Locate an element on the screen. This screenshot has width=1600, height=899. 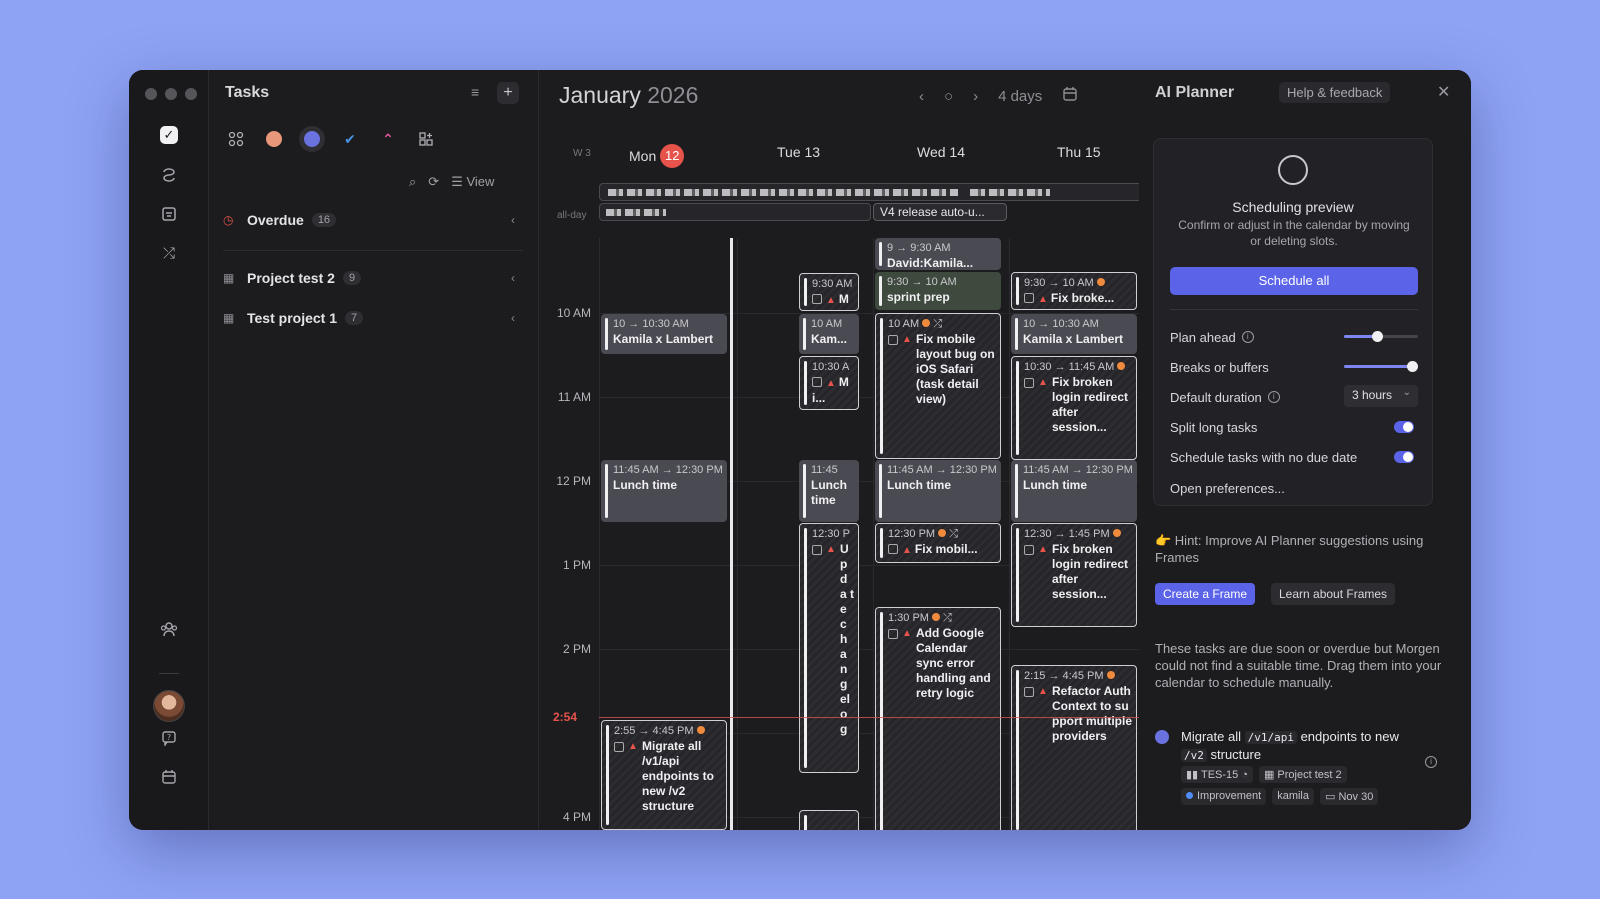
day-header-mon: Mon 12 is located at coordinates (657, 156).